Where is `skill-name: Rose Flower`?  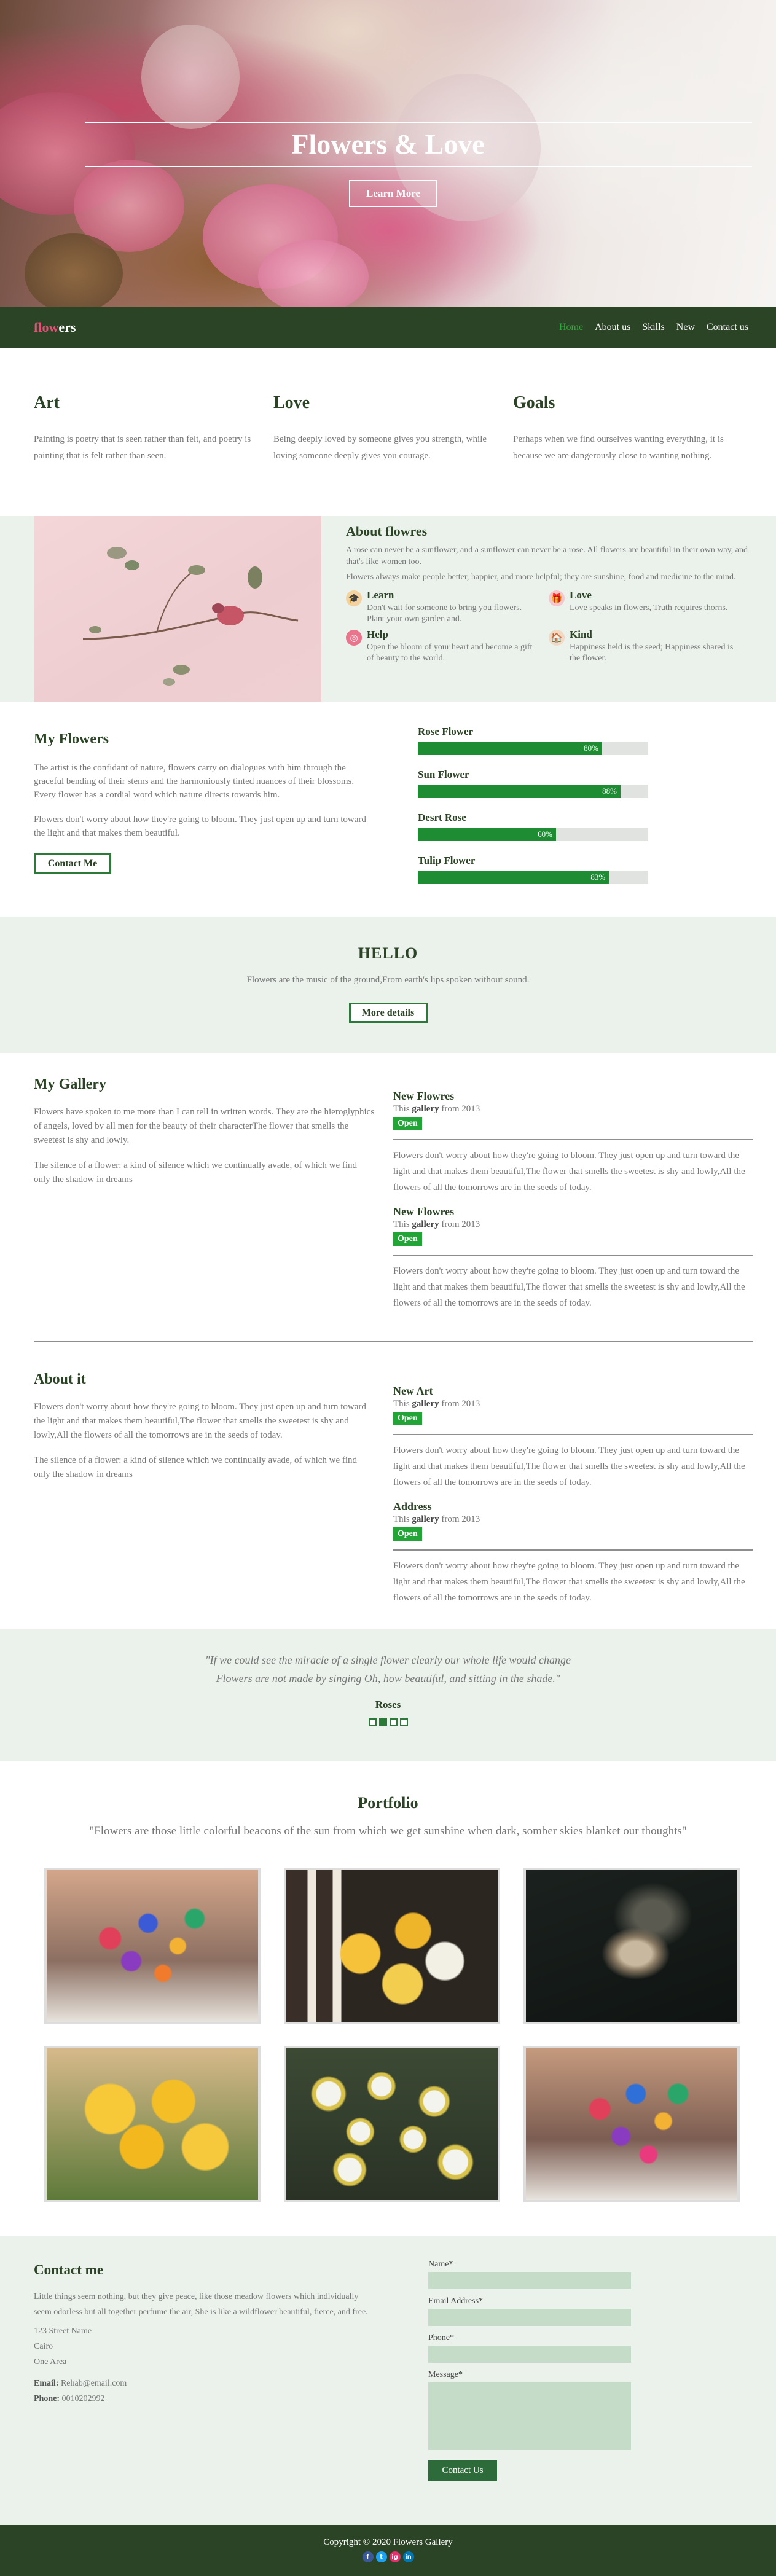 skill-name: Rose Flower is located at coordinates (446, 731).